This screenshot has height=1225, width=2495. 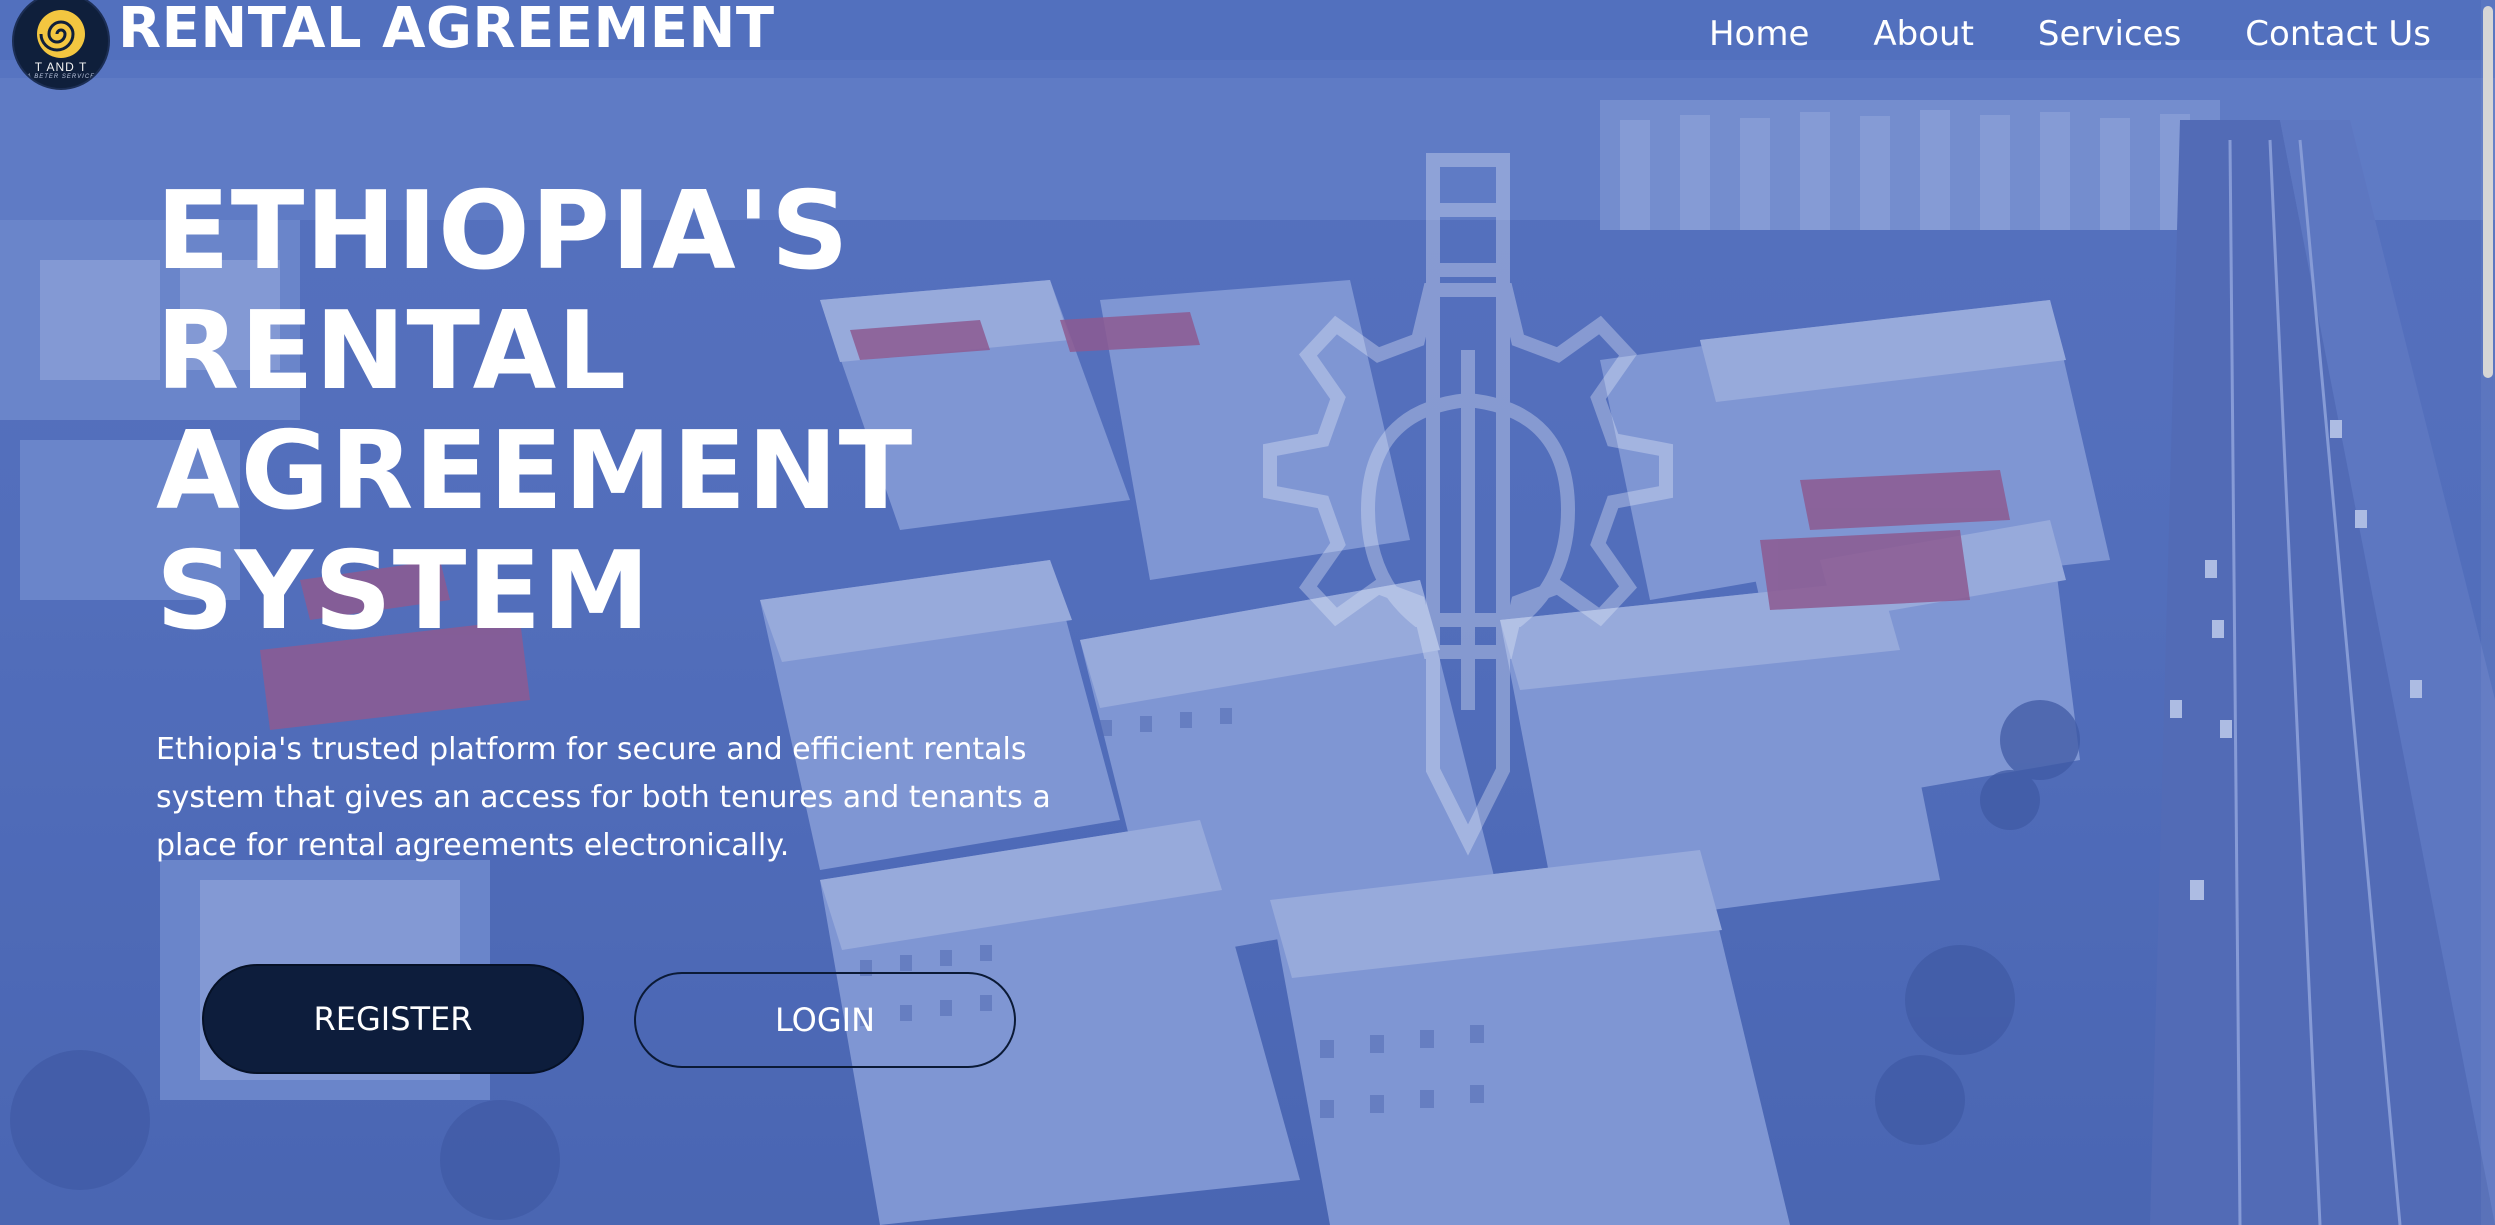 I want to click on register-button: REGISTER, so click(x=393, y=1019).